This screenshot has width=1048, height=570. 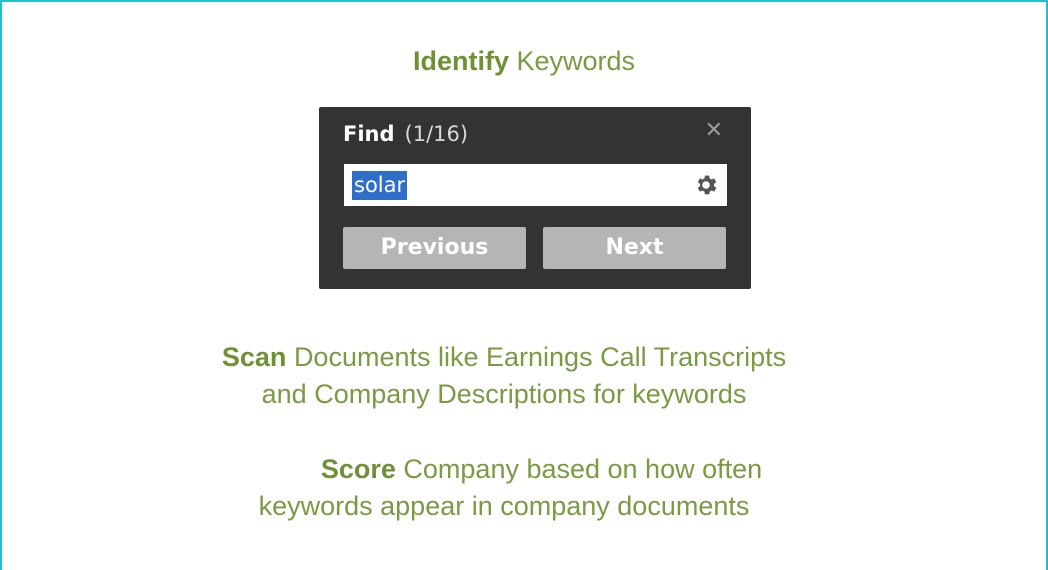 I want to click on score-bold: Score, so click(x=358, y=469).